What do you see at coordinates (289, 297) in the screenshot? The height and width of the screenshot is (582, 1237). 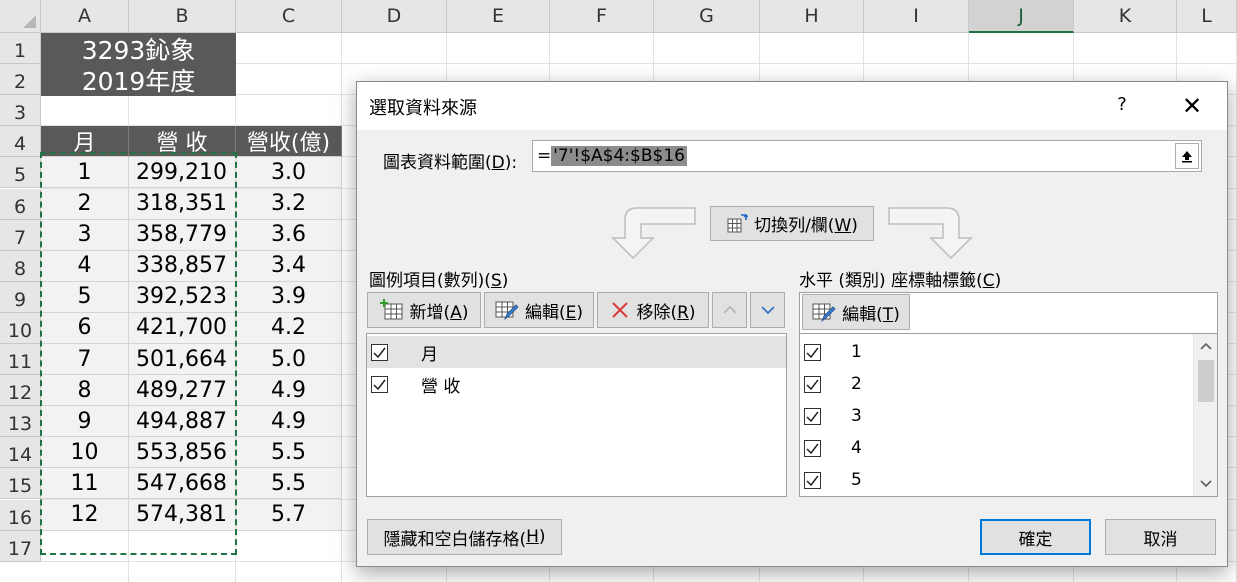 I see `table-cell: 3.9` at bounding box center [289, 297].